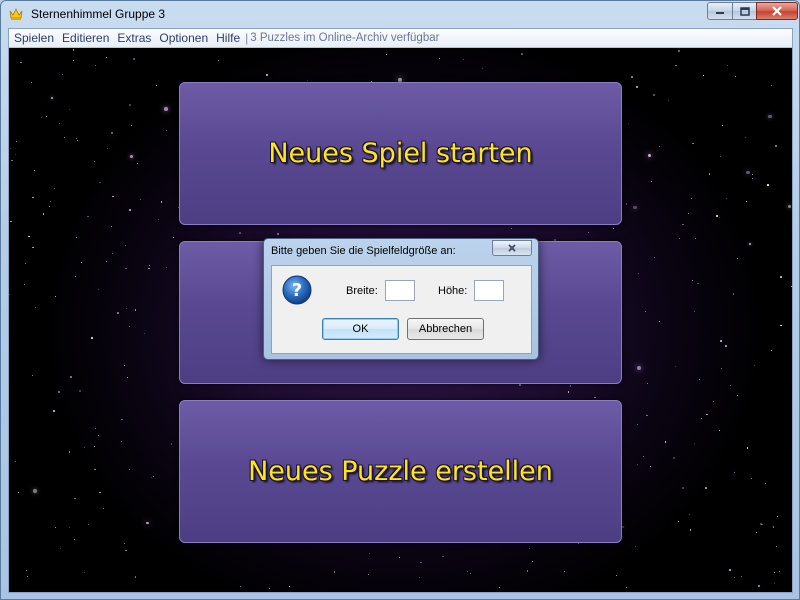  I want to click on minimize-button, so click(720, 11).